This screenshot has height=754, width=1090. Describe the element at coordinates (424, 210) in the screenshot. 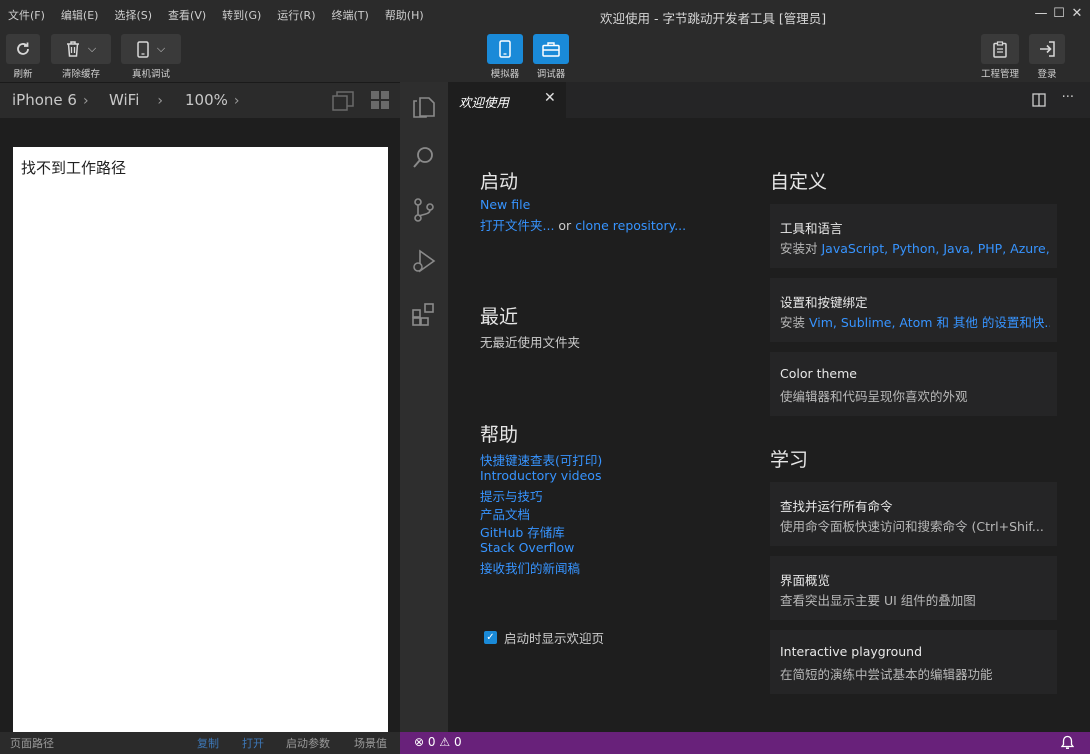

I see `source-control-icon` at that location.